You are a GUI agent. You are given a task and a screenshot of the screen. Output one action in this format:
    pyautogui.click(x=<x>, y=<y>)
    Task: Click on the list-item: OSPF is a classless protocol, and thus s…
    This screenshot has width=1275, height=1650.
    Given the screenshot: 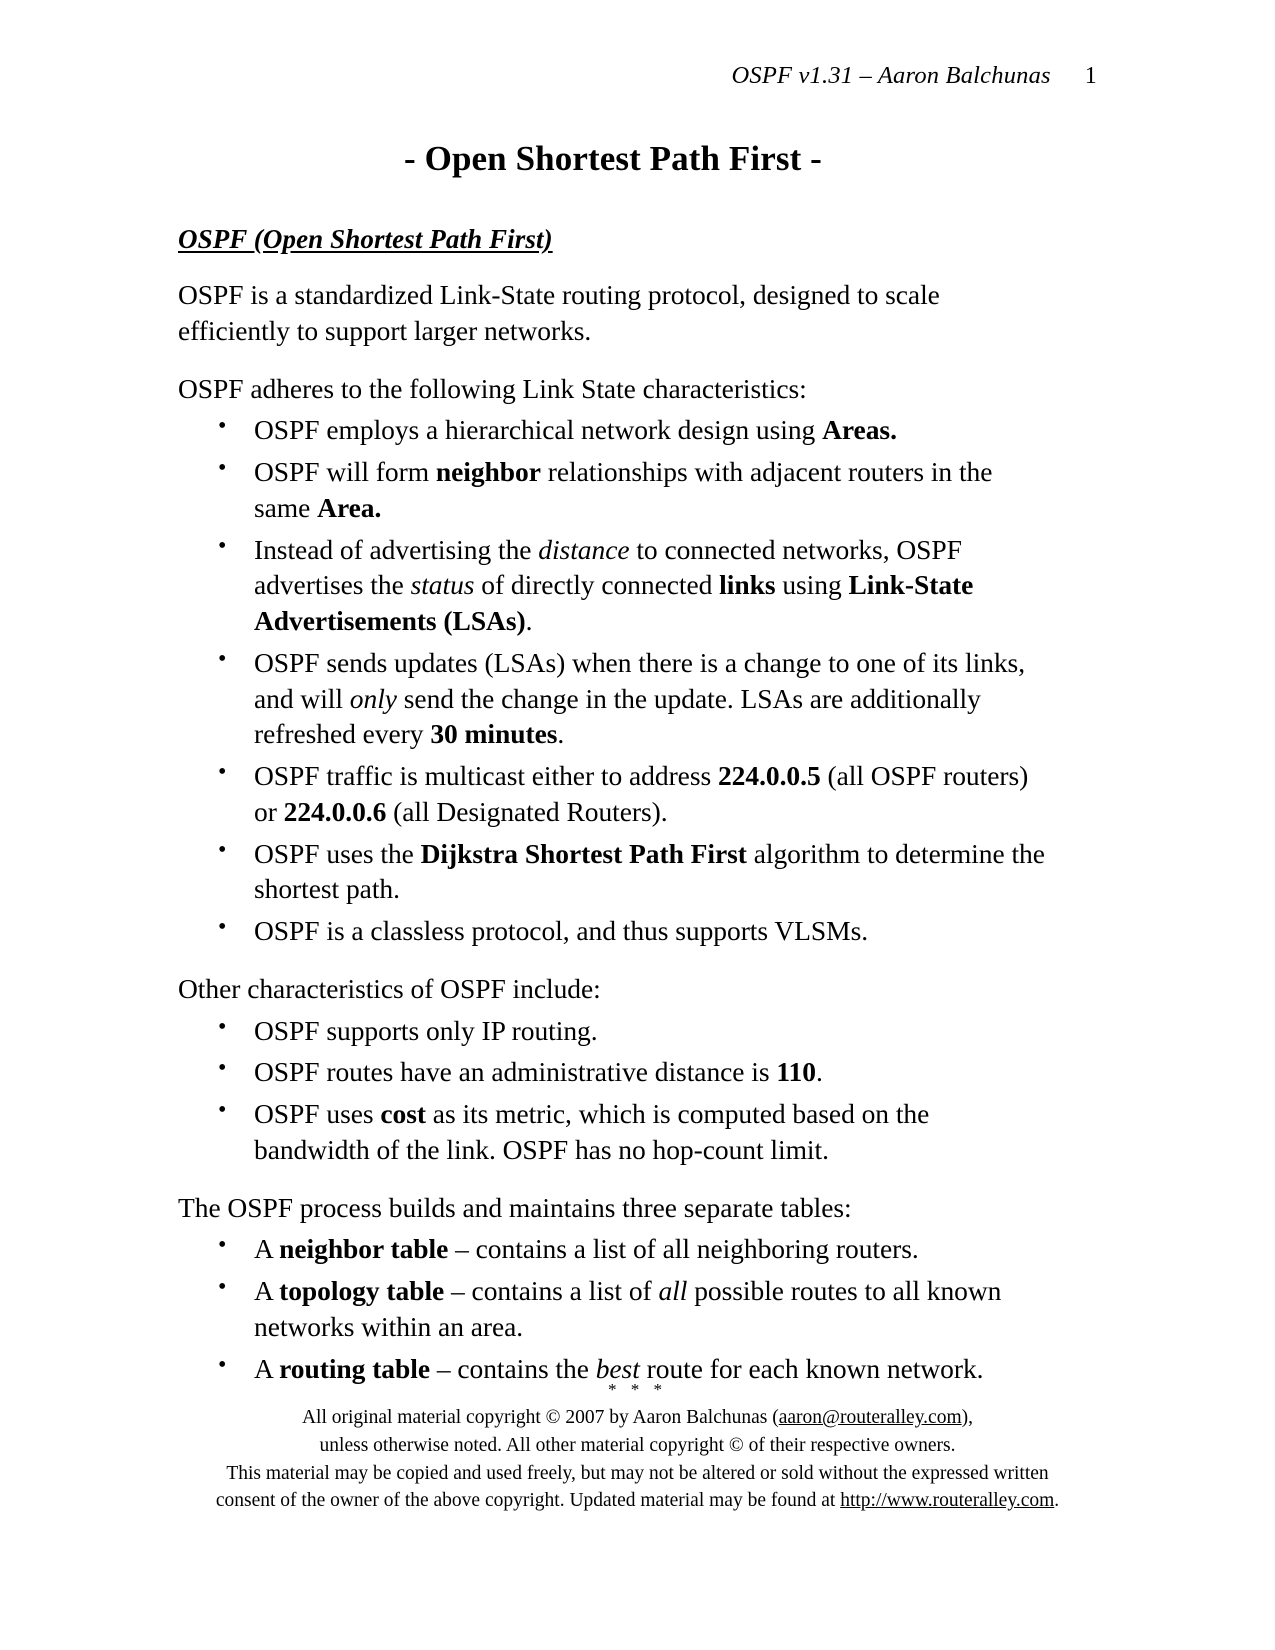 What is the action you would take?
    pyautogui.click(x=613, y=930)
    